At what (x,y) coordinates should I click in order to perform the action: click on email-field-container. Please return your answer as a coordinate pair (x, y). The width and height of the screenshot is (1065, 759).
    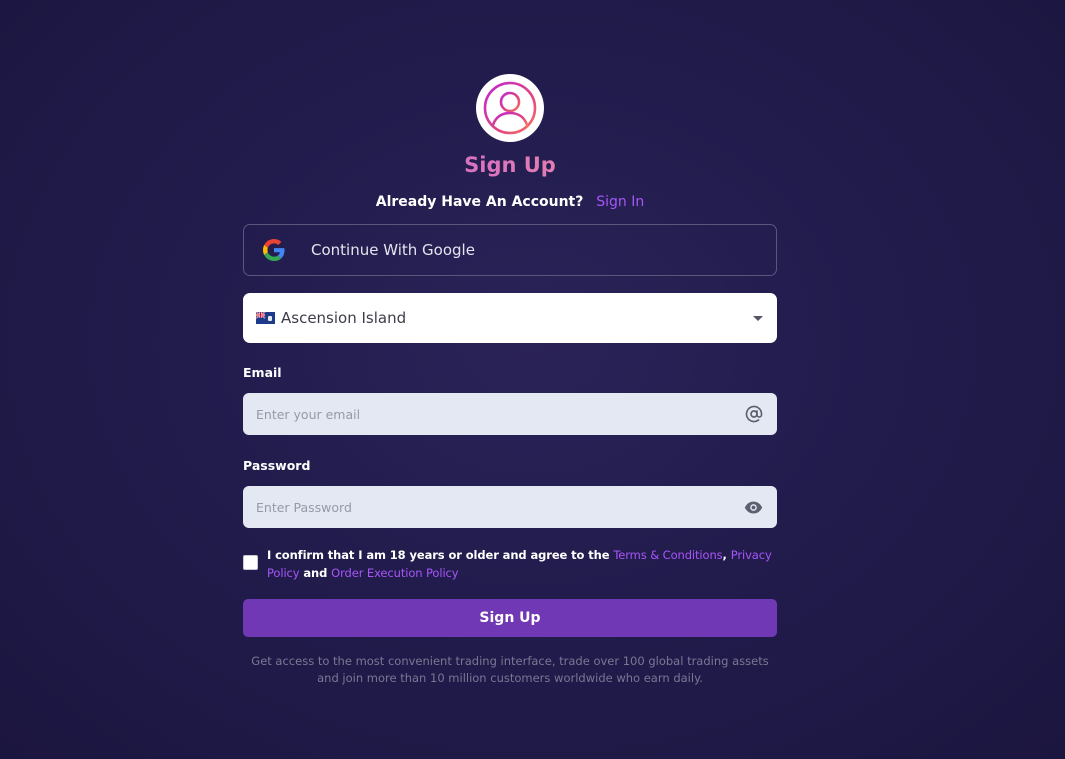
    Looking at the image, I should click on (510, 414).